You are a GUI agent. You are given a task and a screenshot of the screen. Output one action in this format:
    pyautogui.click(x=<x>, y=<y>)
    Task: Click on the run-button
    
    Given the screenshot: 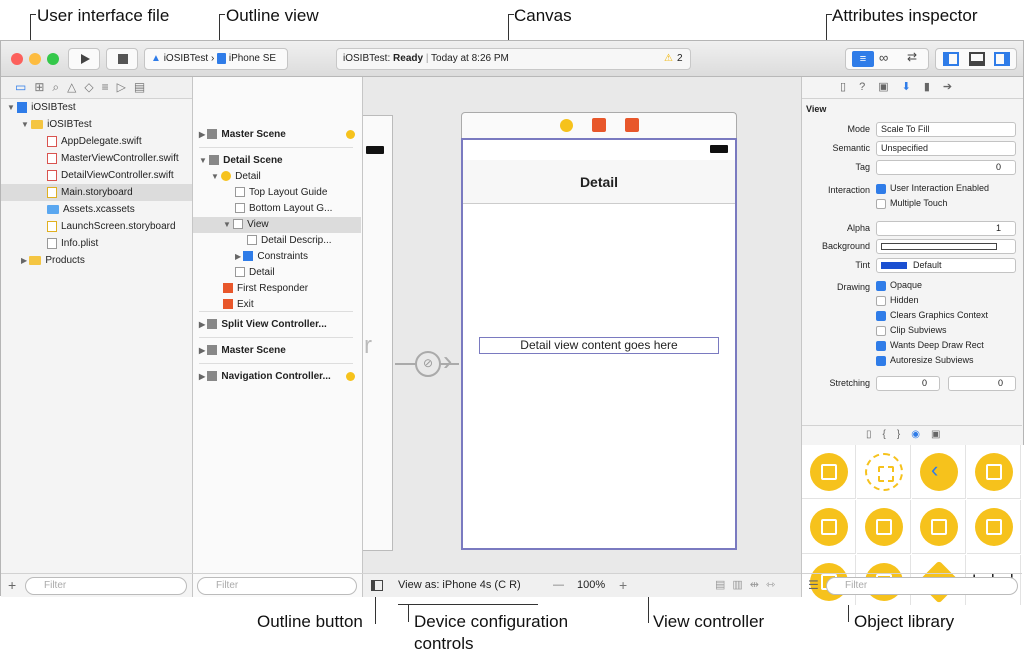 What is the action you would take?
    pyautogui.click(x=84, y=59)
    